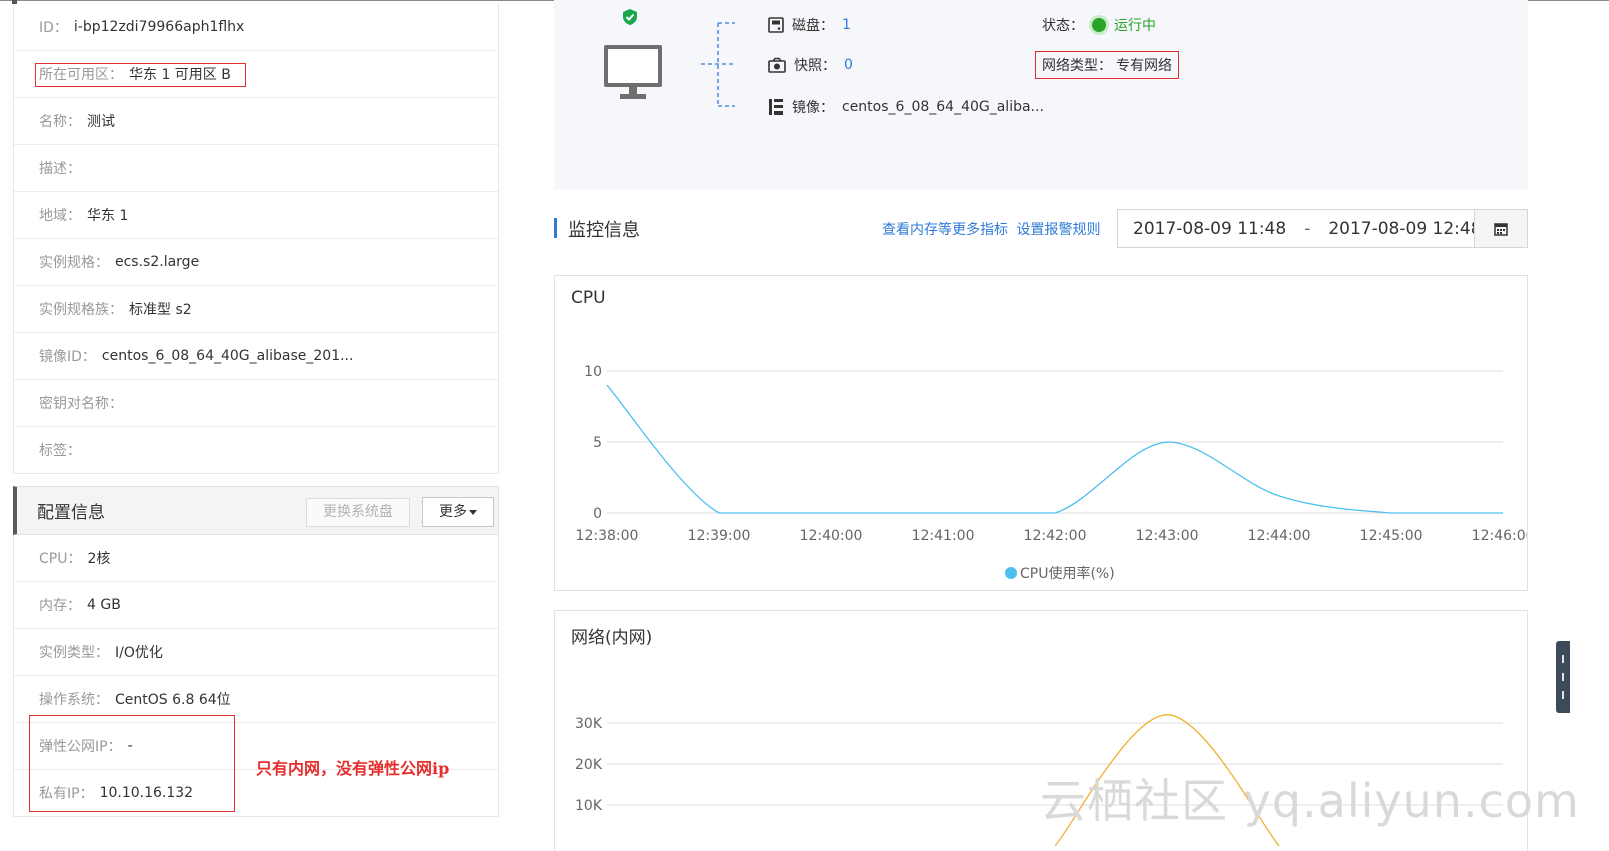  What do you see at coordinates (777, 65) in the screenshot?
I see `snapshot-icon` at bounding box center [777, 65].